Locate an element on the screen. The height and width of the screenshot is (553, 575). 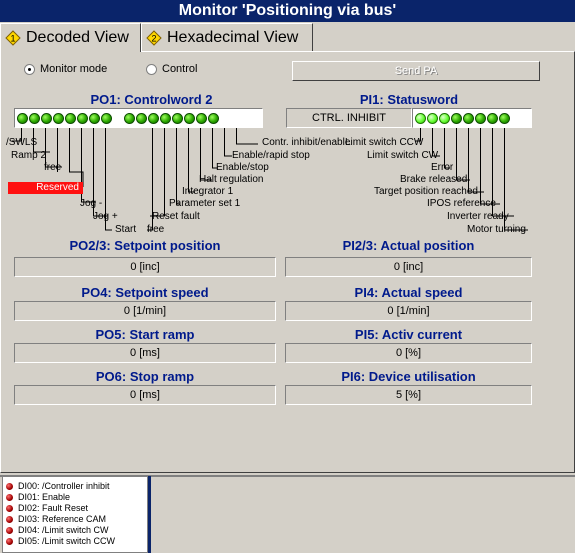
po5-value: 0 [ms] is located at coordinates (145, 353).